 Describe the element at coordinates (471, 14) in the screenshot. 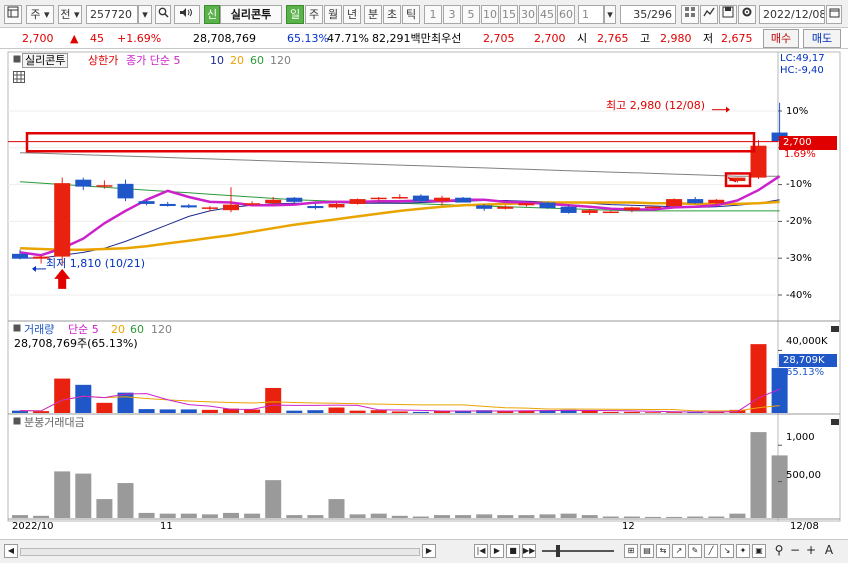

I see `interval-button: 5` at that location.